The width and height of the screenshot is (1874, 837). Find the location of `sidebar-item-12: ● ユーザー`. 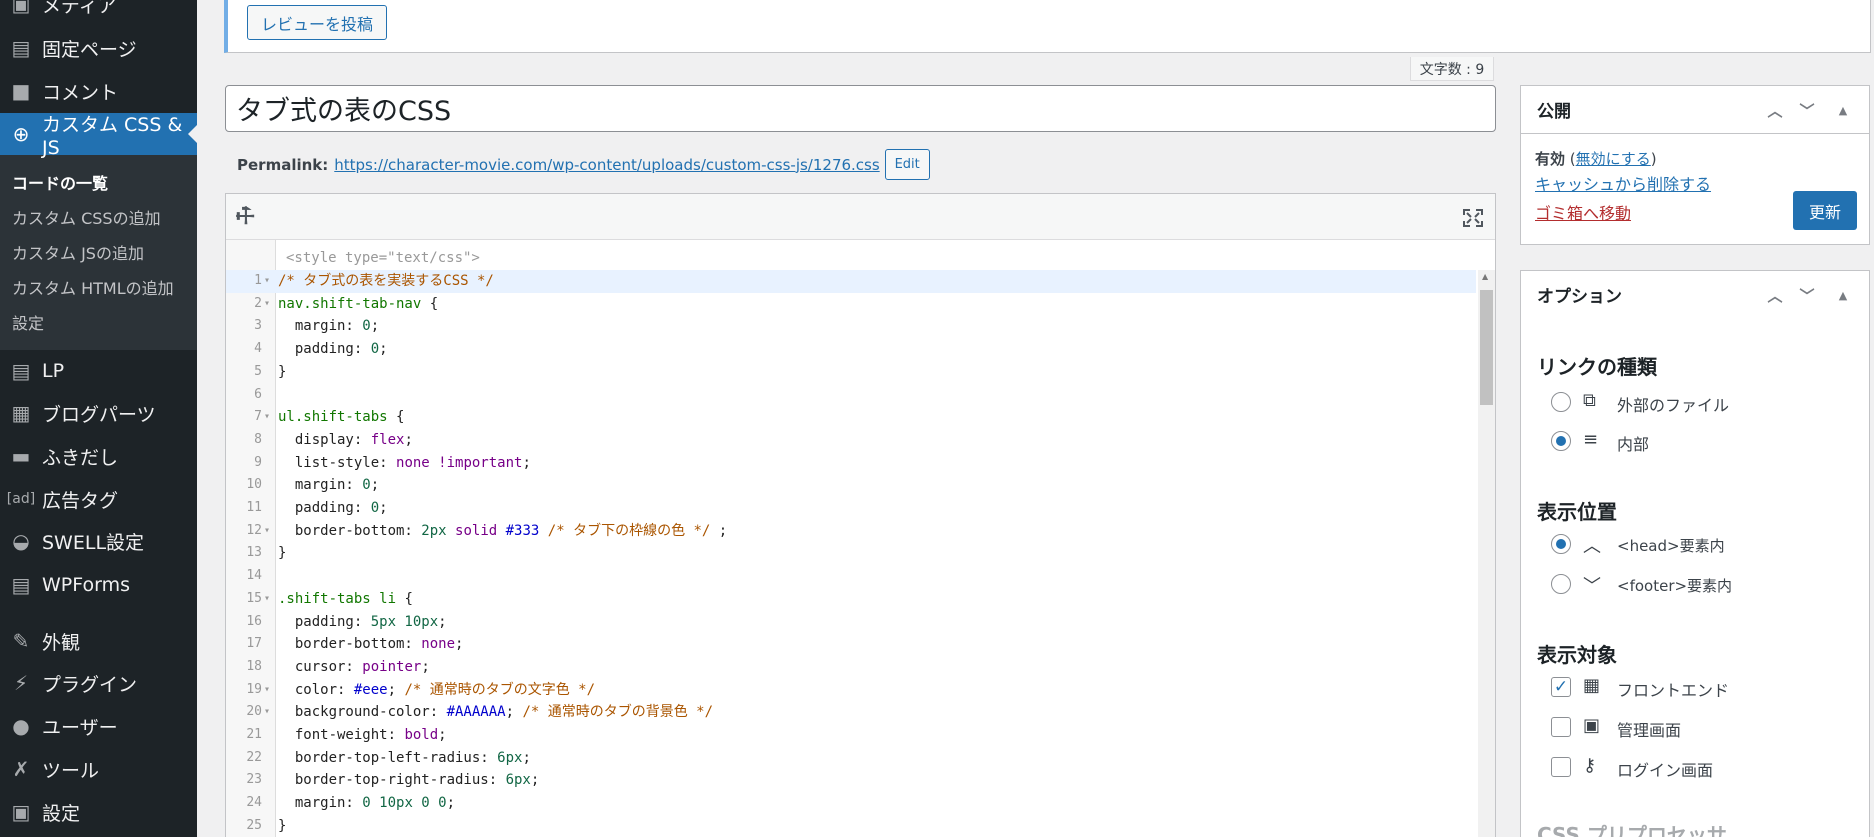

sidebar-item-12: ● ユーザー is located at coordinates (98, 726).